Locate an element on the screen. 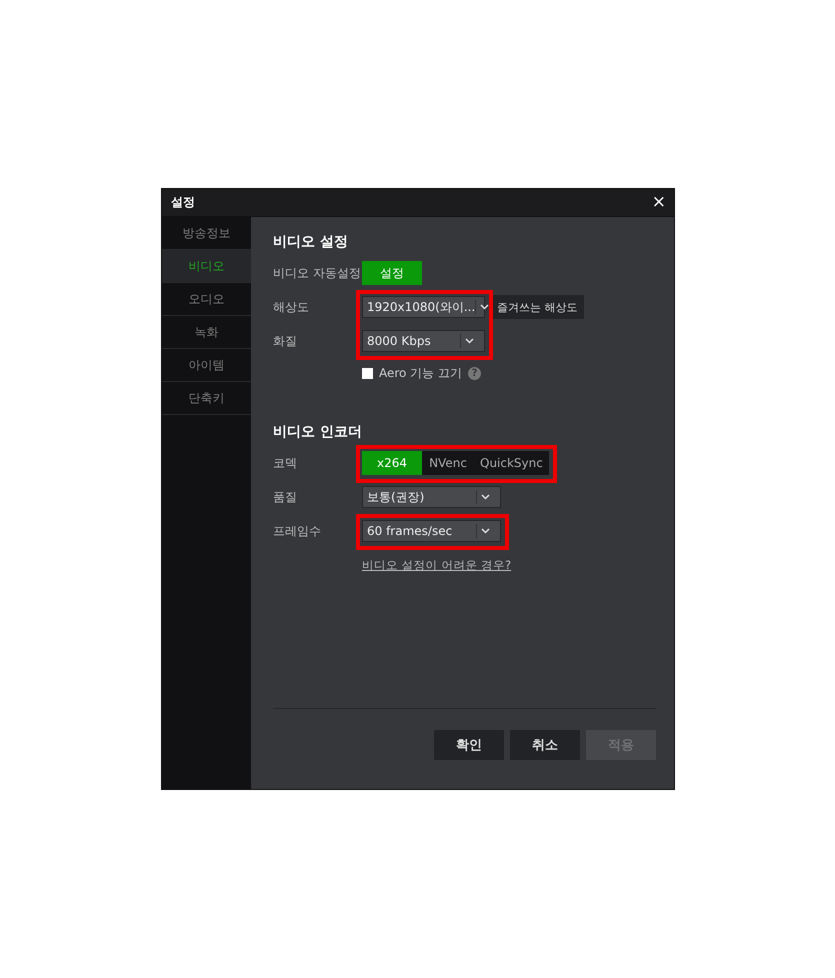 The image size is (835, 978). help-link: 비디오 설정이 어려운 경우? is located at coordinates (437, 565).